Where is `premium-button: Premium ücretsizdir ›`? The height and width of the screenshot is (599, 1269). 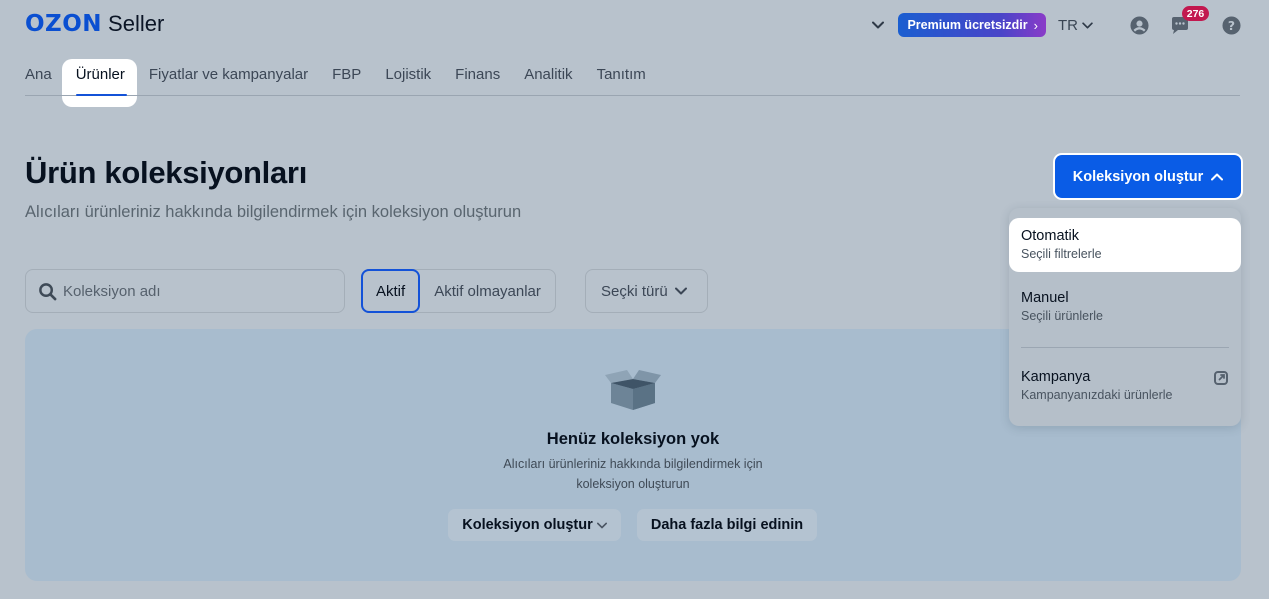 premium-button: Premium ücretsizdir › is located at coordinates (972, 25).